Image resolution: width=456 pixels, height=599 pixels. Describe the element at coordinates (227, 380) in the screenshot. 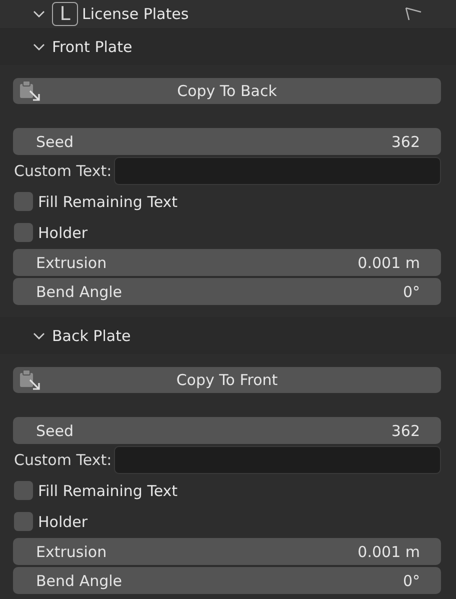

I see `copy-button: Copy To Front` at that location.